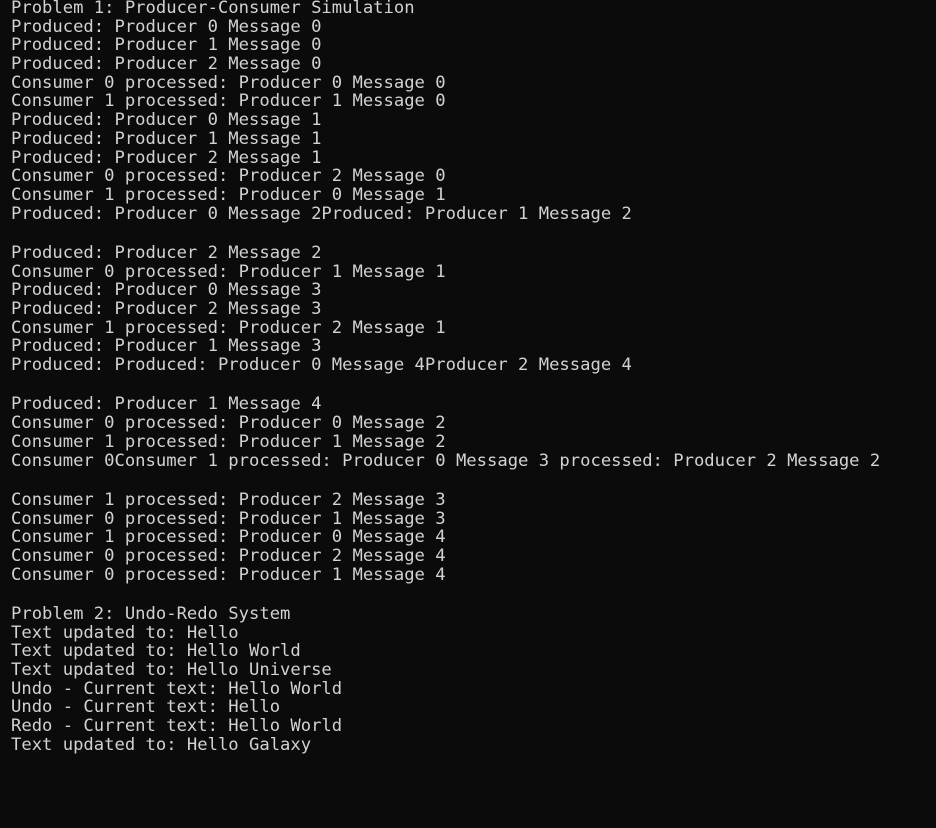 Image resolution: width=936 pixels, height=828 pixels. I want to click on terminal-line: Undo - Current text: Hello, so click(146, 707).